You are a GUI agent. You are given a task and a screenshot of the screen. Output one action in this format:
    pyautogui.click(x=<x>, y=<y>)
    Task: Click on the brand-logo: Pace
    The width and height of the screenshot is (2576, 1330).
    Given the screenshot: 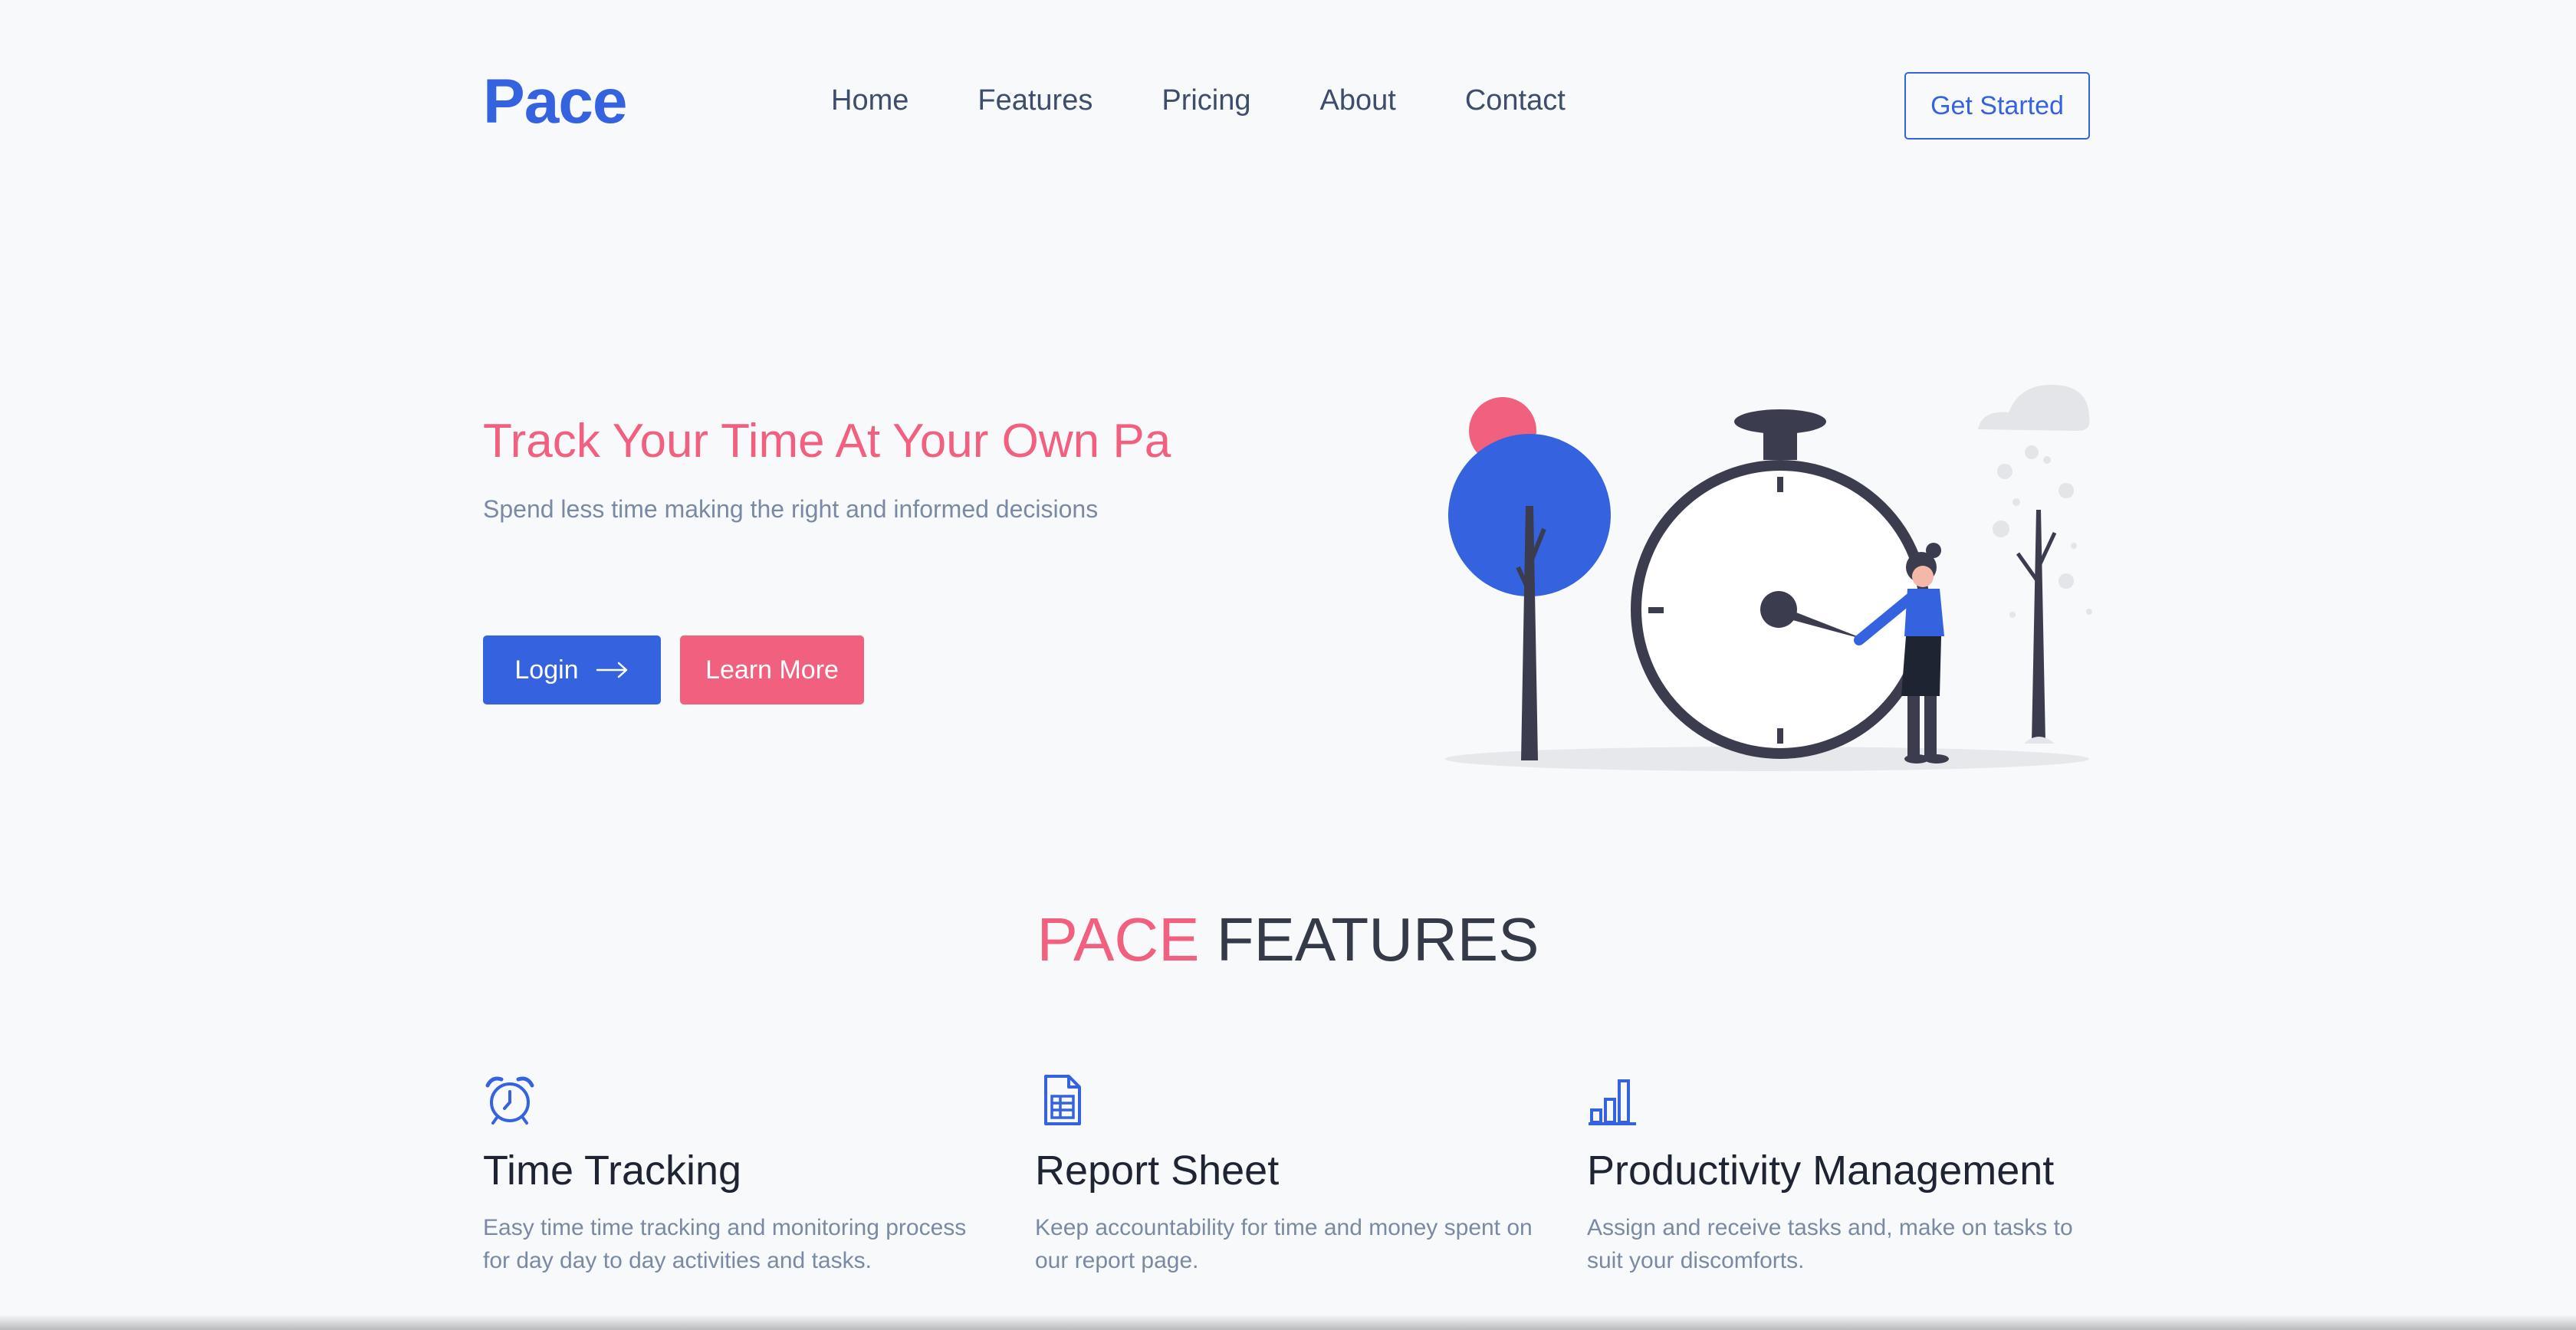 What is the action you would take?
    pyautogui.click(x=555, y=102)
    